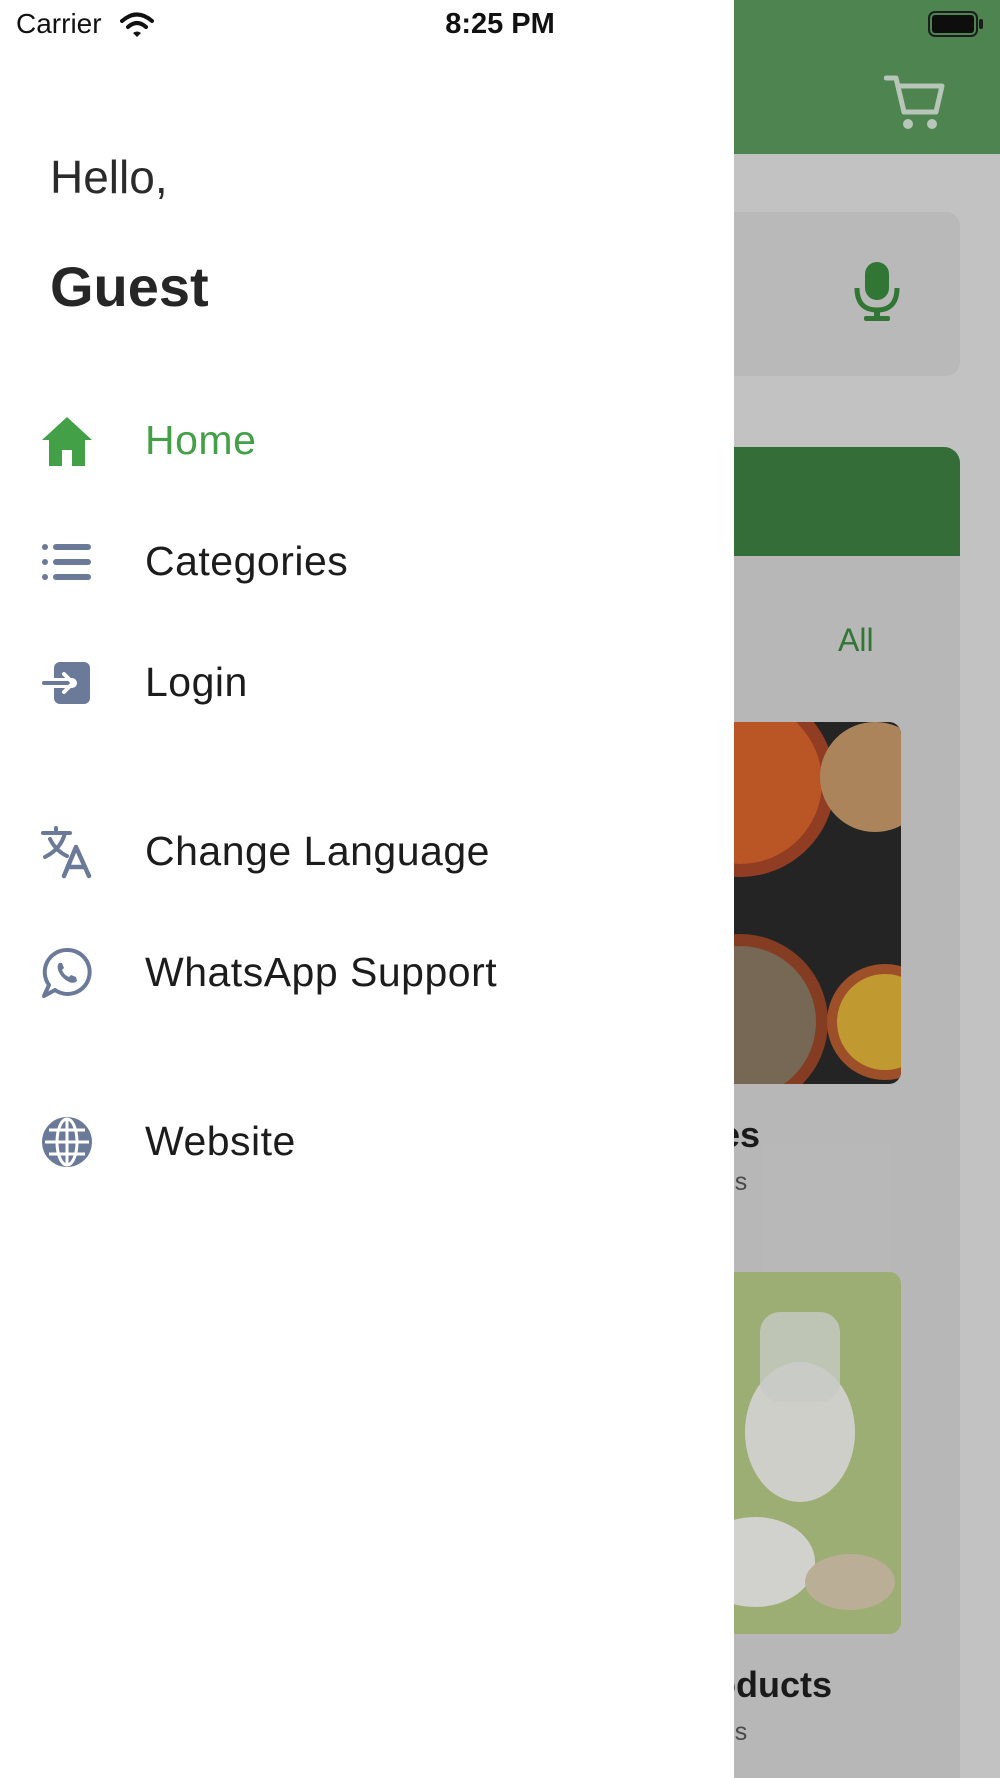 The width and height of the screenshot is (1000, 1778). What do you see at coordinates (367, 440) in the screenshot?
I see `menu-item-home: Home` at bounding box center [367, 440].